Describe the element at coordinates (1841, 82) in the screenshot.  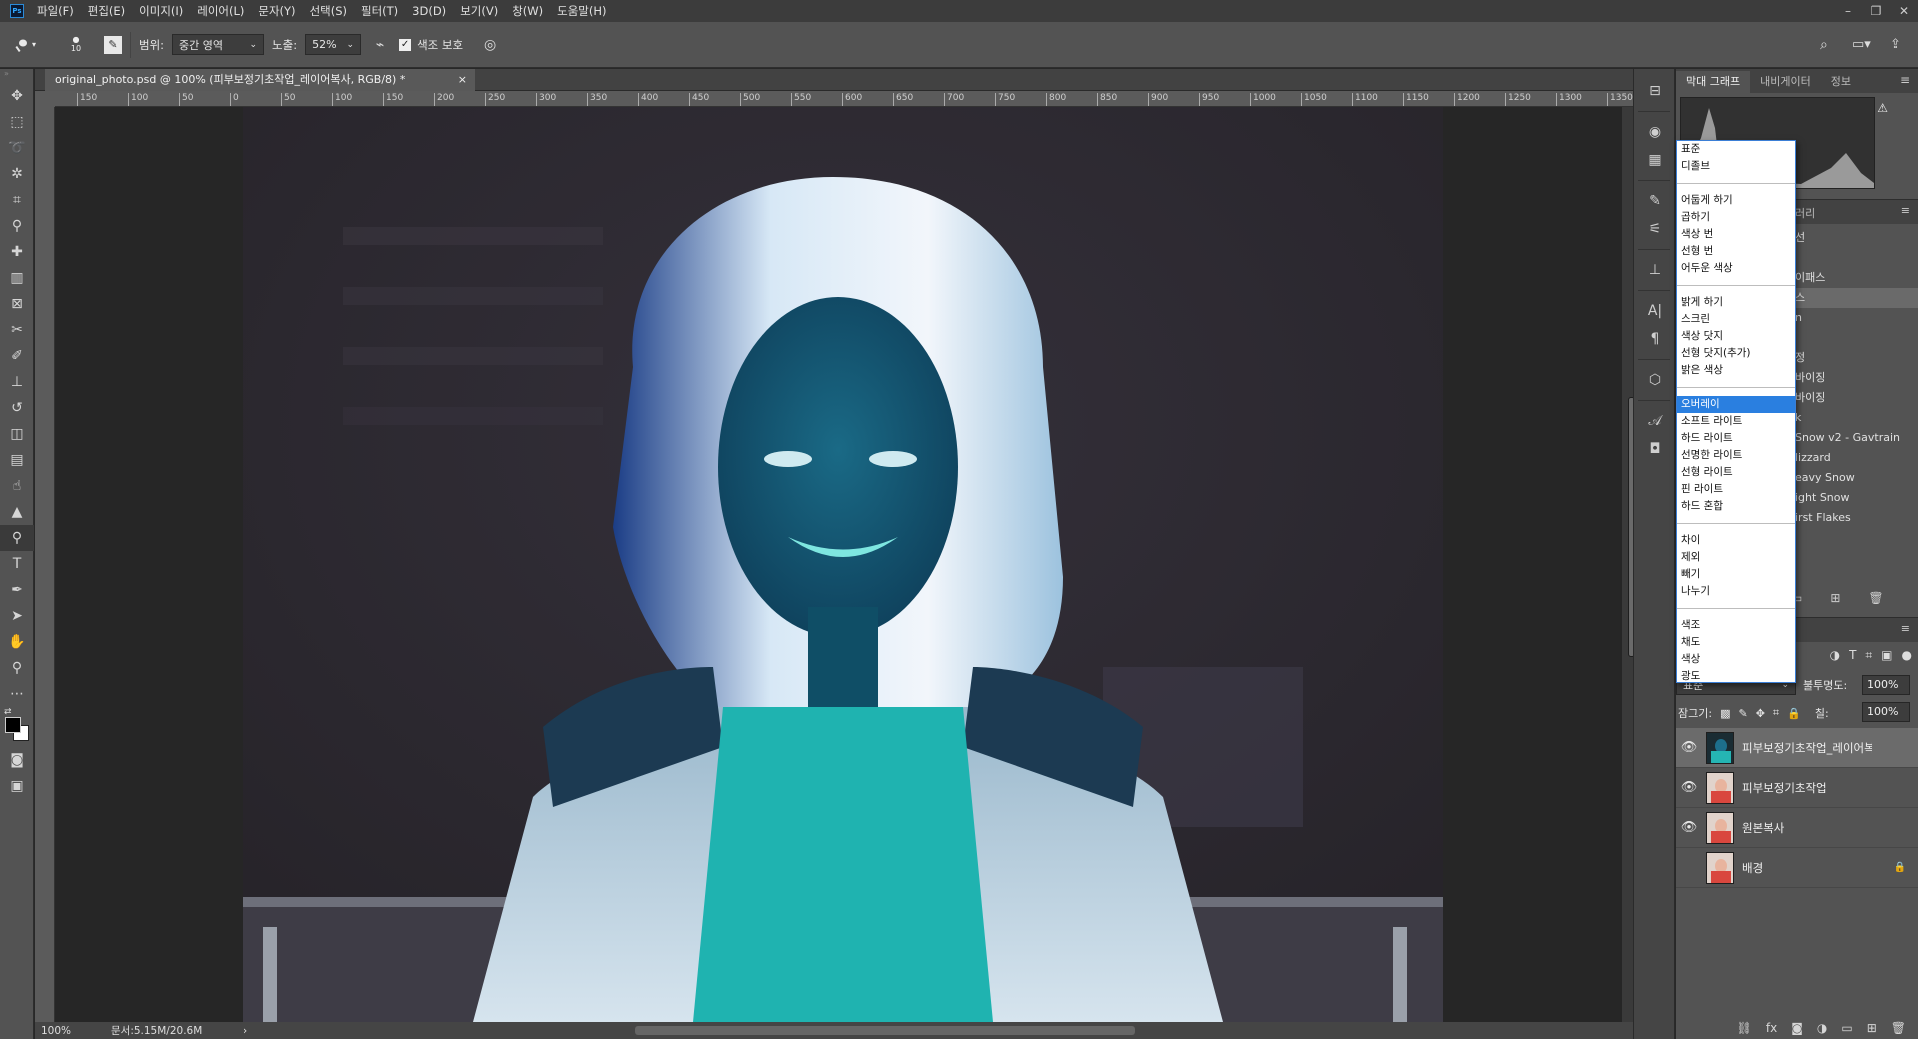
I see `tab-info: 정보` at that location.